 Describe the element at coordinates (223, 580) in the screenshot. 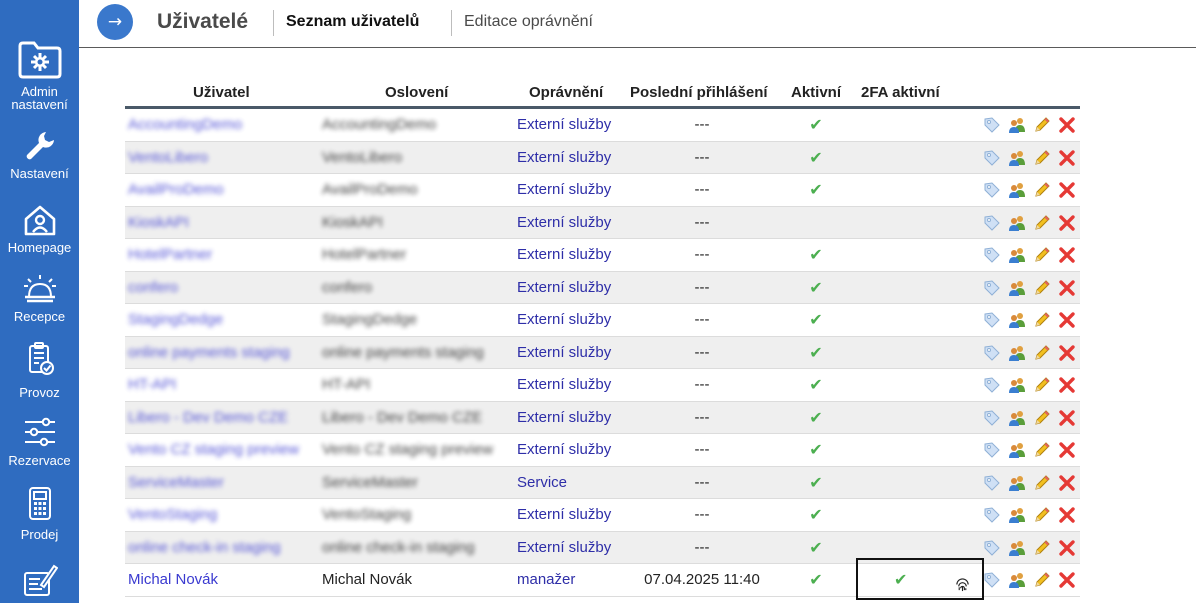

I see `user-name-link: Michal Novák` at that location.